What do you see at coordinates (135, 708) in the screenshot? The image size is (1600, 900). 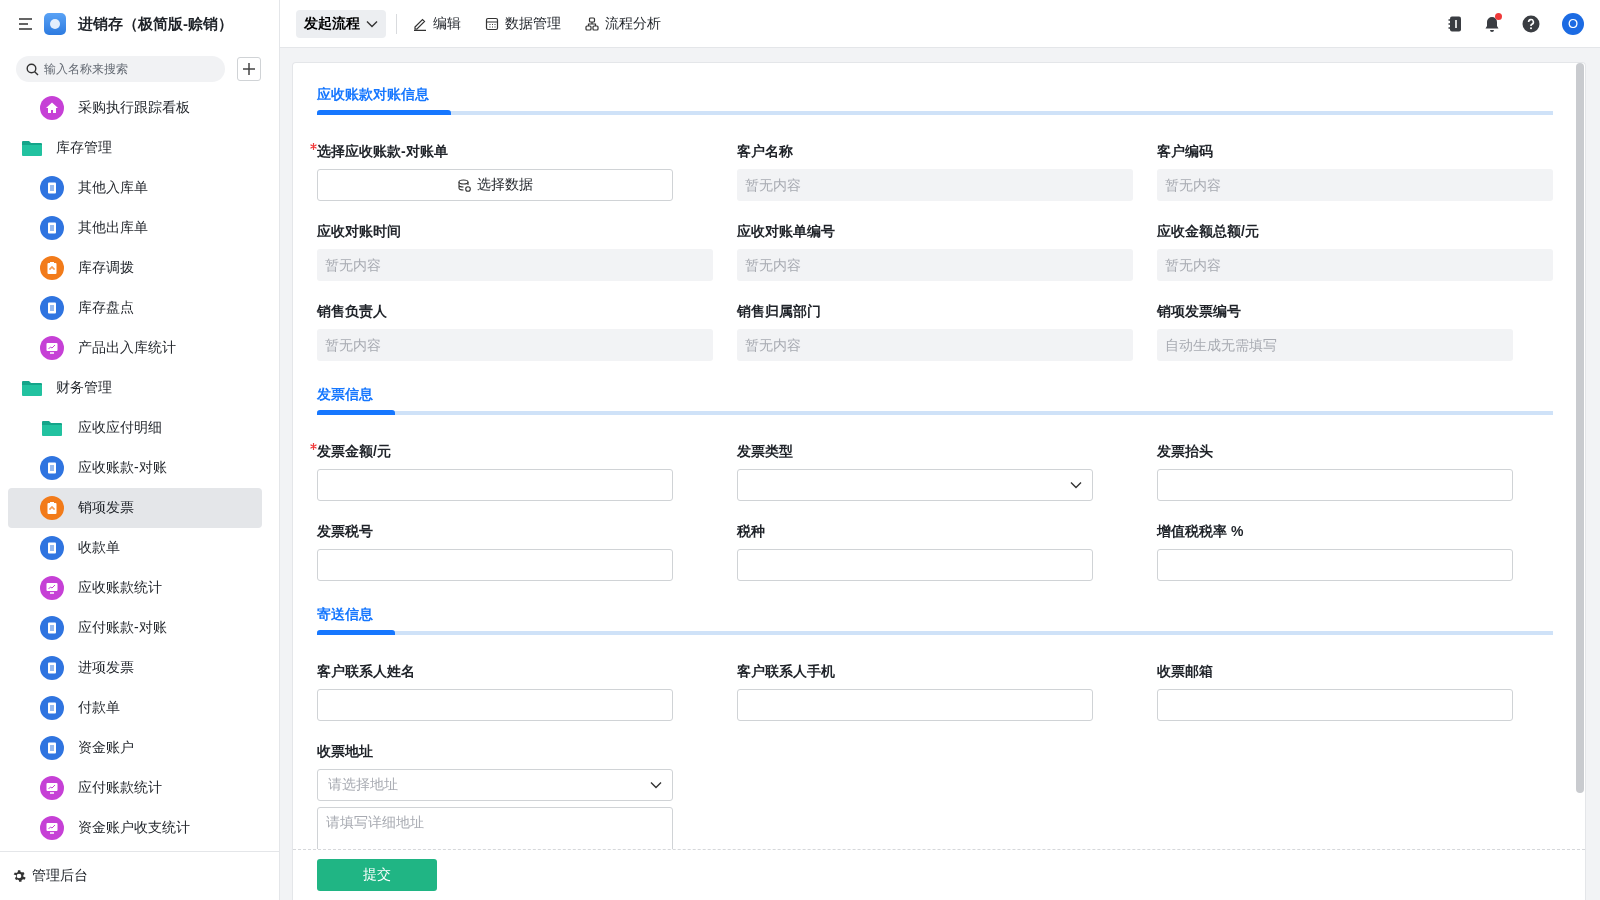 I see `sidebar-item: 付款单` at bounding box center [135, 708].